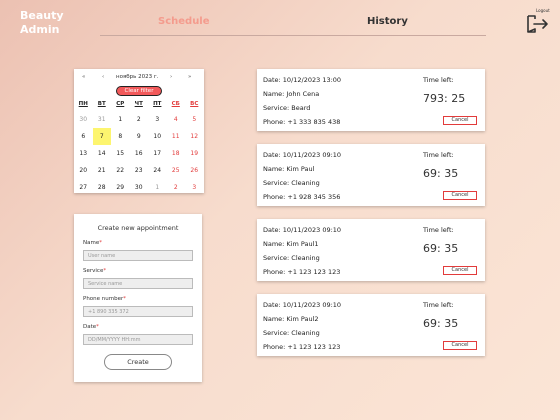  What do you see at coordinates (184, 21) in the screenshot?
I see `tab-schedule: Schedule` at bounding box center [184, 21].